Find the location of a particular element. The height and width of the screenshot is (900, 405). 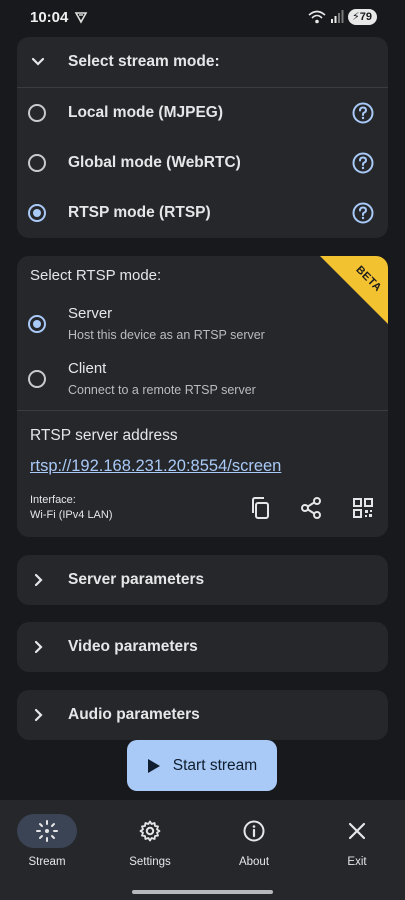

nav-item-settings: Settings is located at coordinates (150, 841).